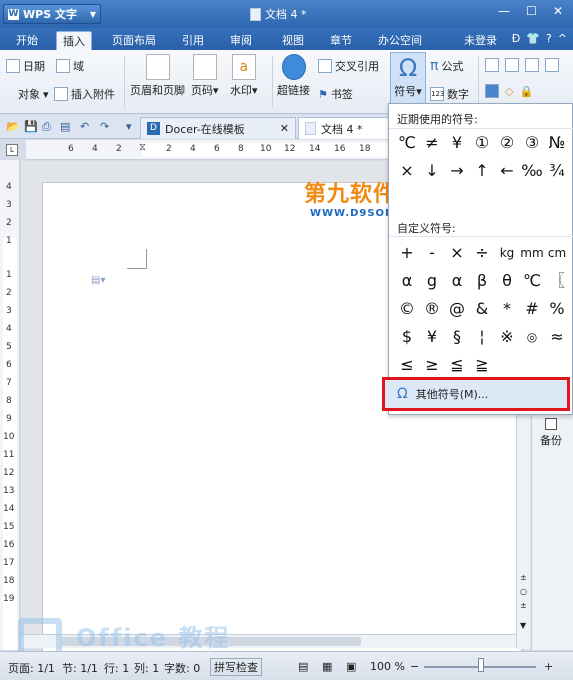  What do you see at coordinates (84, 94) in the screenshot?
I see `insert-attachment-button: 插入附件` at bounding box center [84, 94].